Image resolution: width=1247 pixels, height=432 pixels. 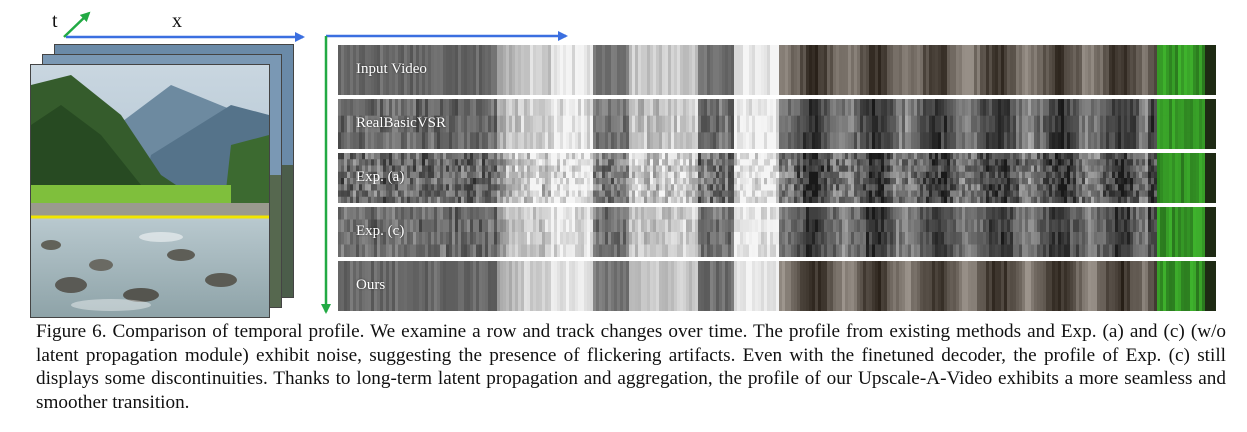 What do you see at coordinates (380, 177) in the screenshot?
I see `row-label: Exp. (a)` at bounding box center [380, 177].